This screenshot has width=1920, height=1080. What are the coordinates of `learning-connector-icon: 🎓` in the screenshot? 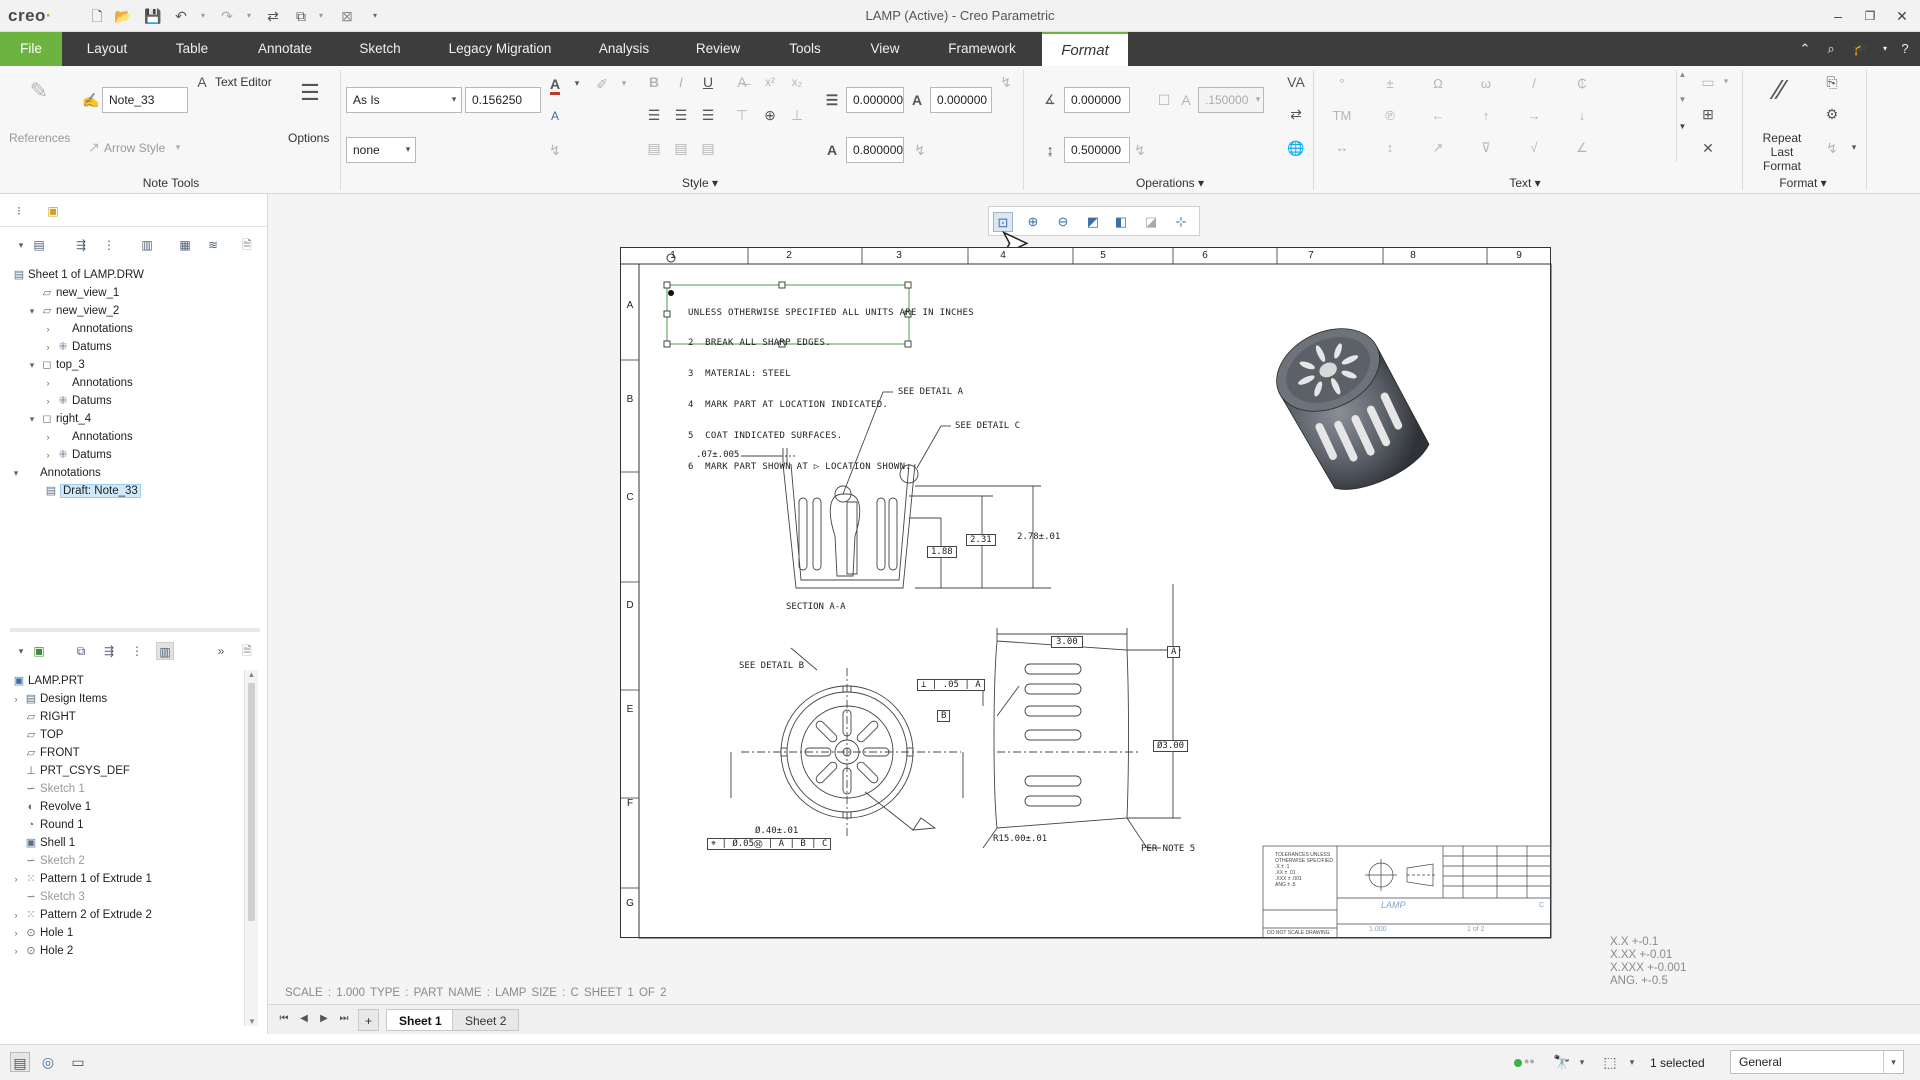 It's located at (1861, 49).